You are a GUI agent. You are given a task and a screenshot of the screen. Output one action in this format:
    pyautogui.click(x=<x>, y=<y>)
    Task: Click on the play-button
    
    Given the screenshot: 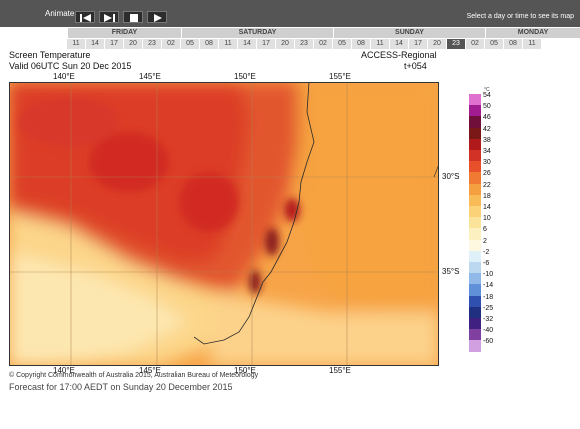 What is the action you would take?
    pyautogui.click(x=157, y=17)
    